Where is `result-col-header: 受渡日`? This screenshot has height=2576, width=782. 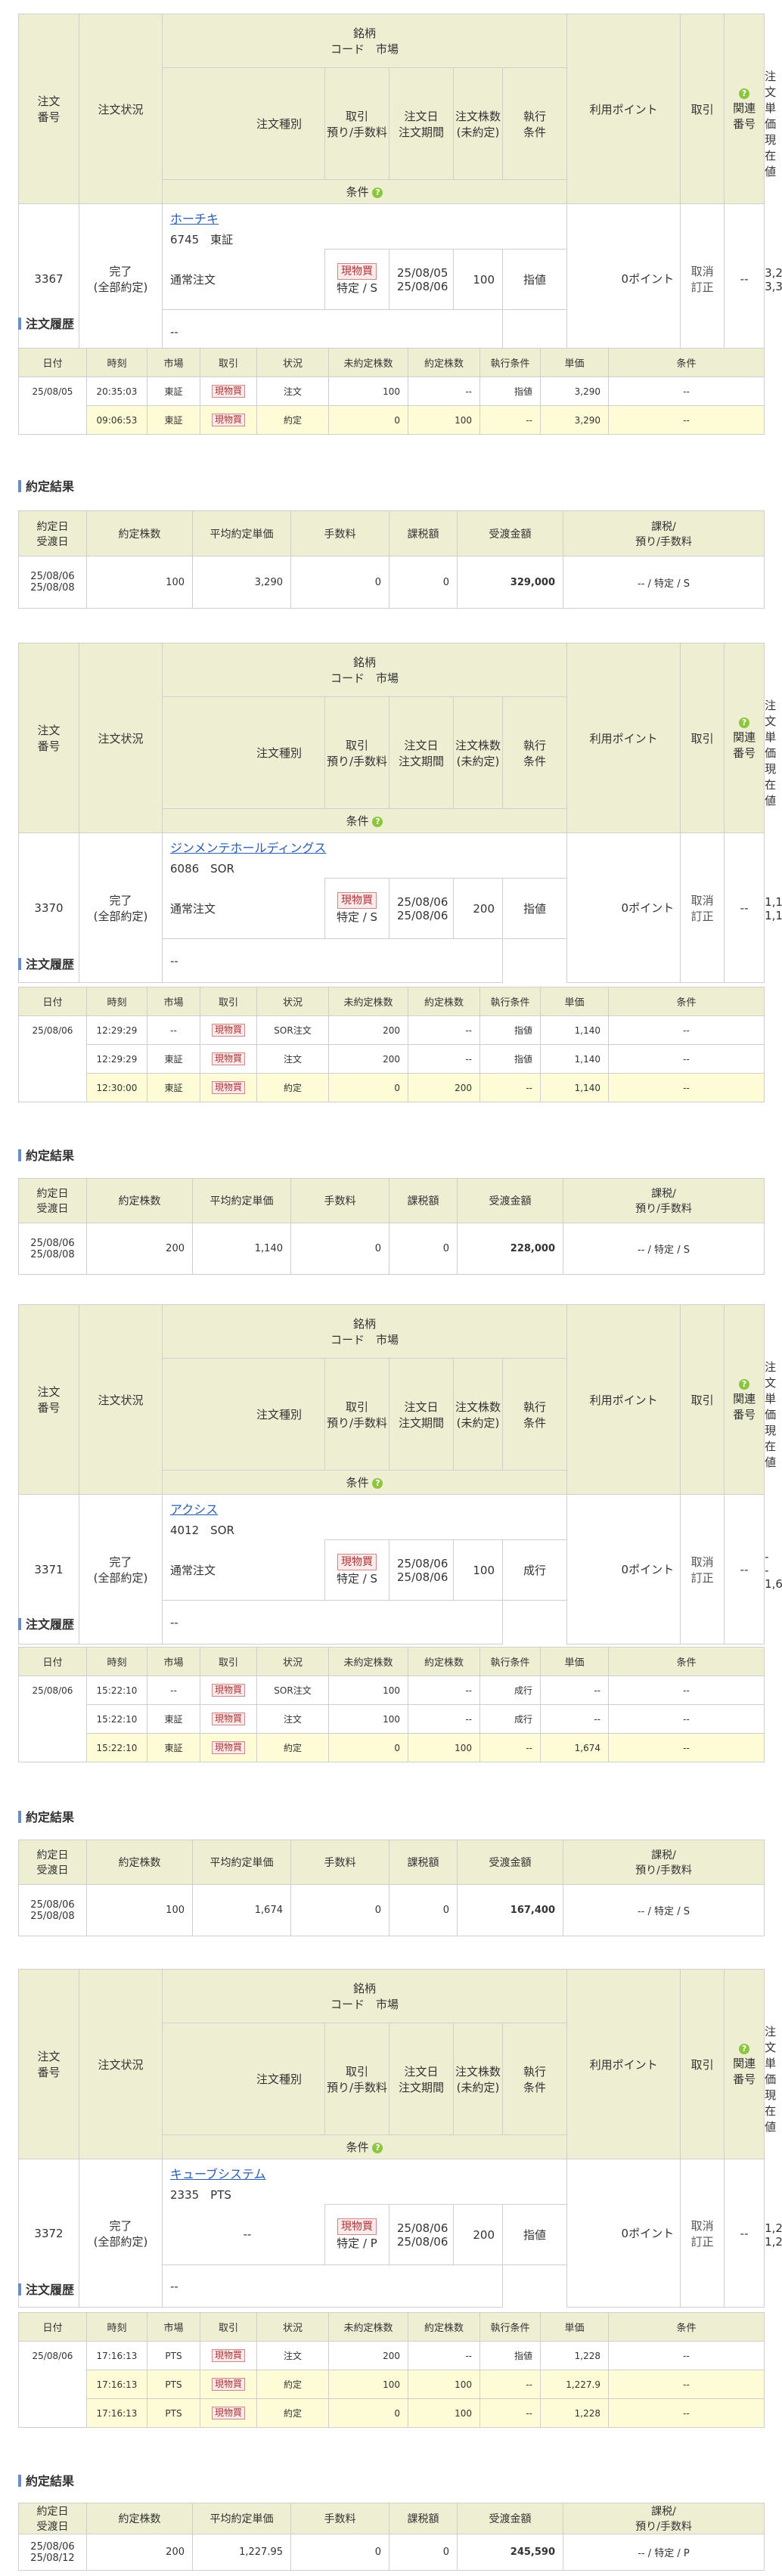
result-col-header: 受渡日 is located at coordinates (52, 1871).